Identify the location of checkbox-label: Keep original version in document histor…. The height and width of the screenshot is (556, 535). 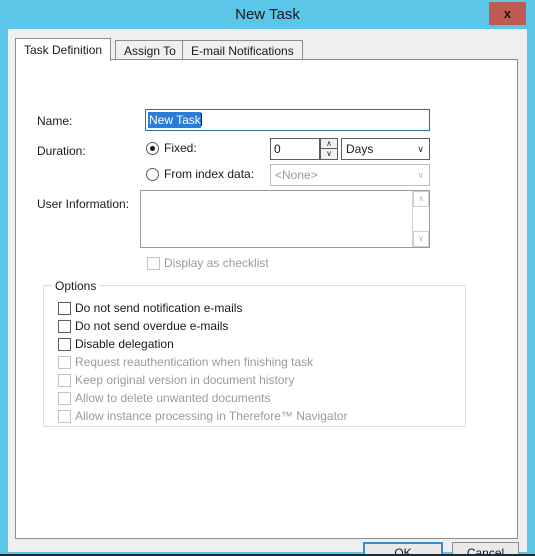
(185, 380).